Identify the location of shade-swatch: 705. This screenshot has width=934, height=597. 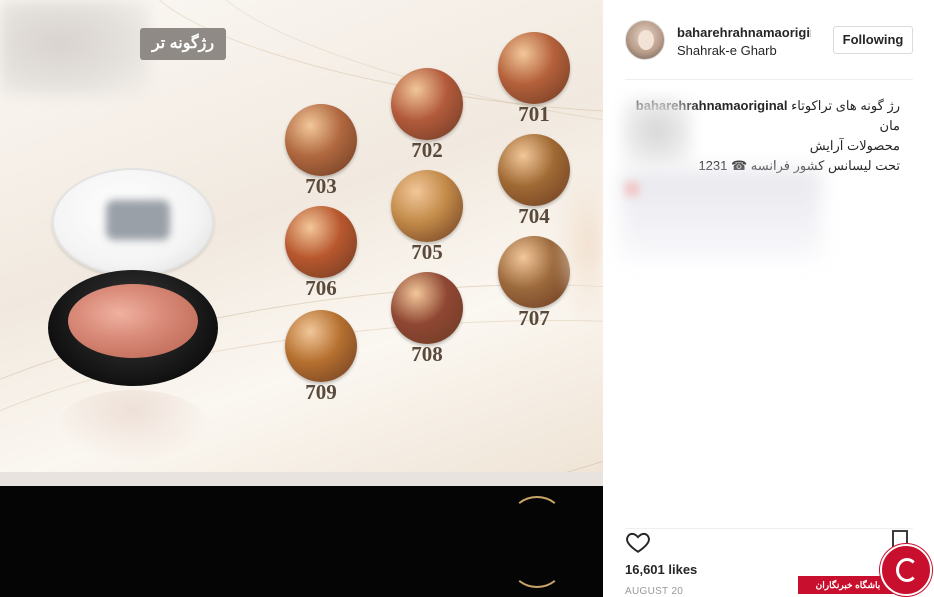
(427, 217).